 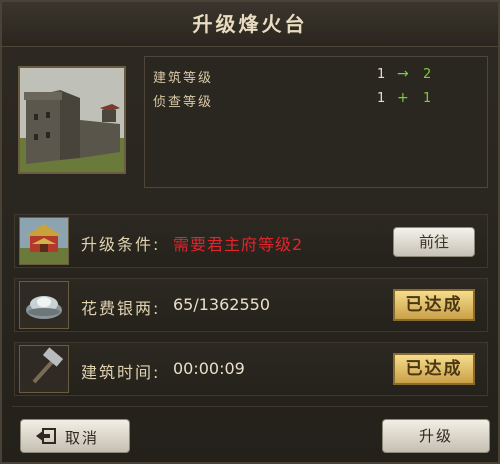 What do you see at coordinates (436, 436) in the screenshot?
I see `upgrade-button: 升级` at bounding box center [436, 436].